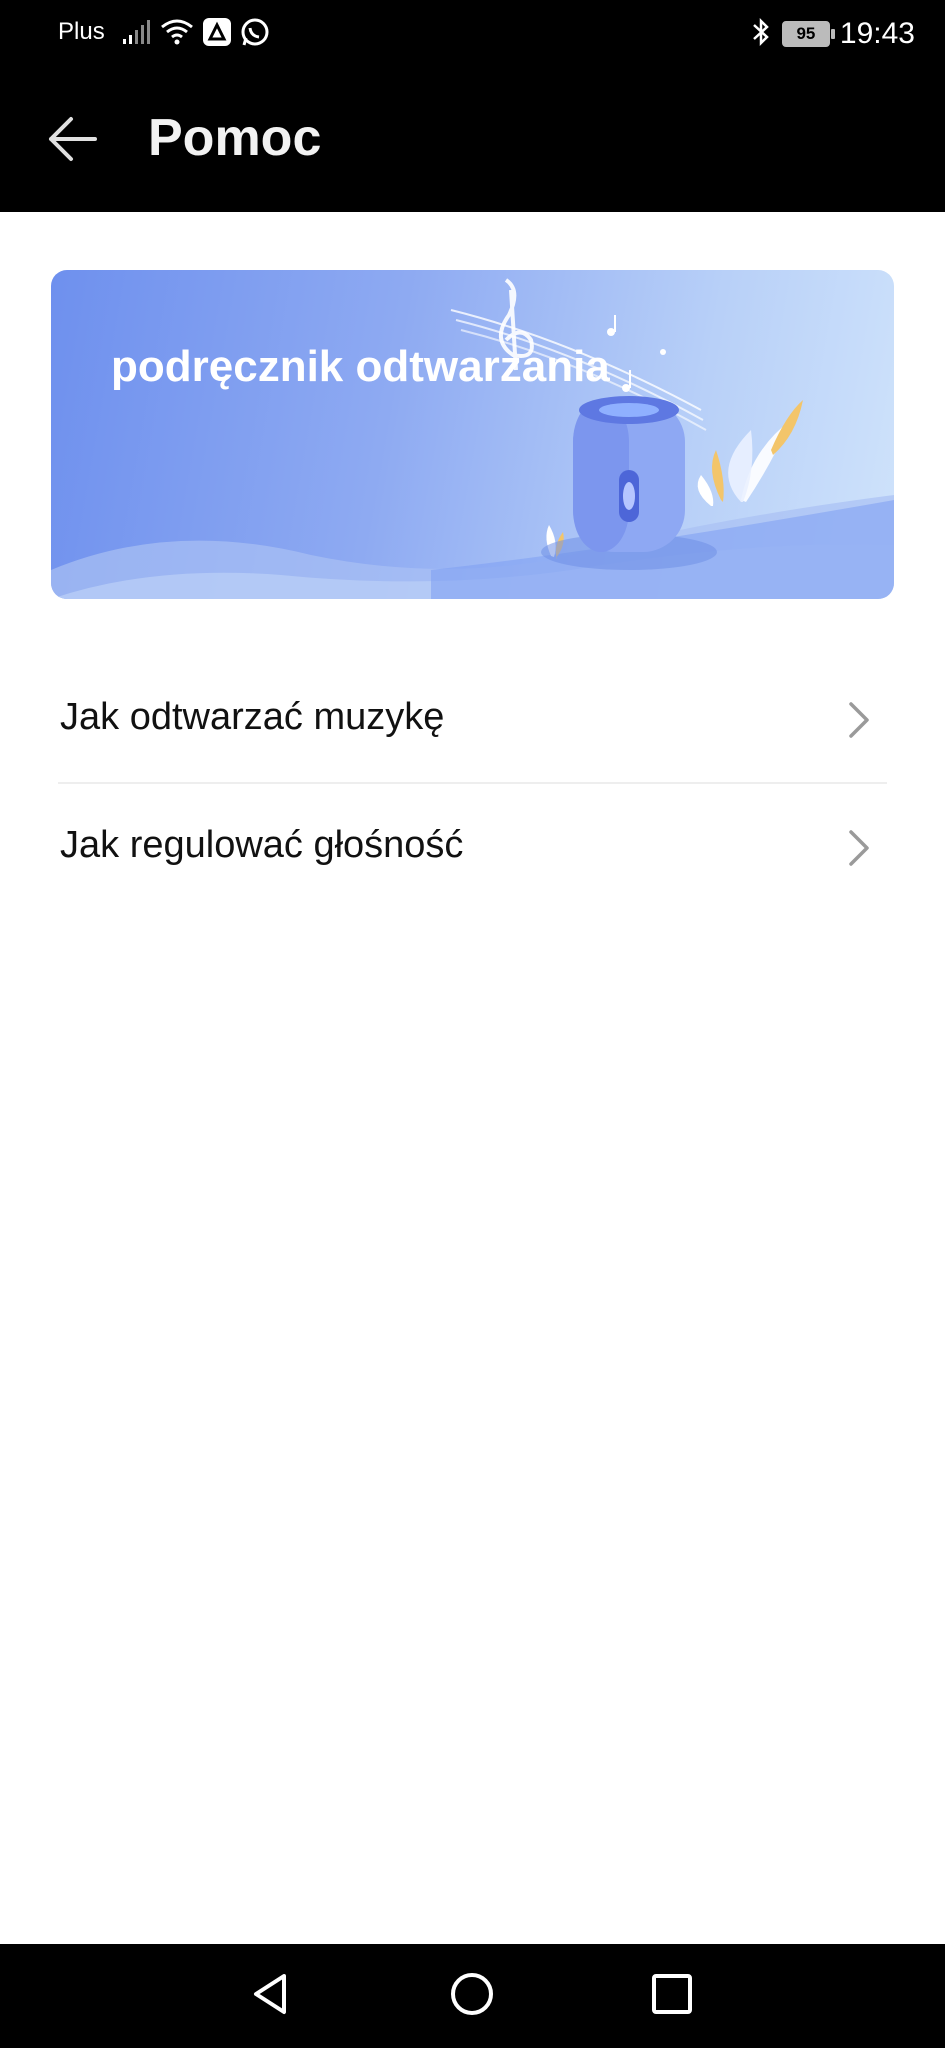 This screenshot has height=2048, width=945. I want to click on list-item: Jak regulować głośność, so click(472, 847).